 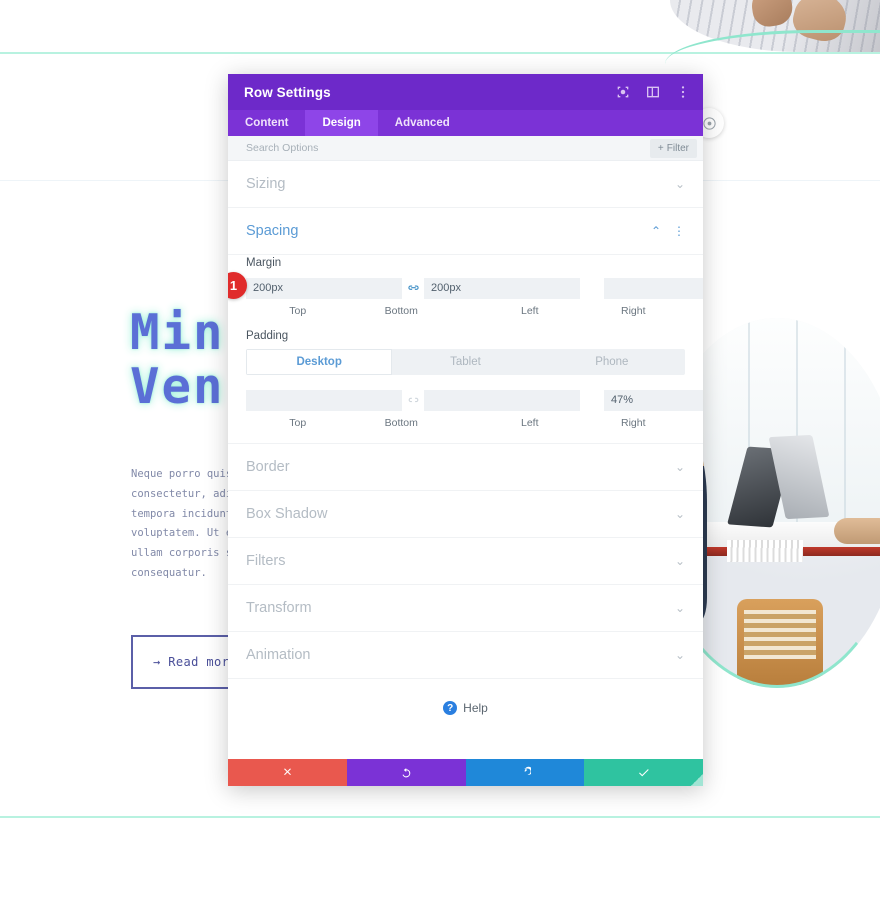 What do you see at coordinates (448, 148) in the screenshot?
I see `search-input` at bounding box center [448, 148].